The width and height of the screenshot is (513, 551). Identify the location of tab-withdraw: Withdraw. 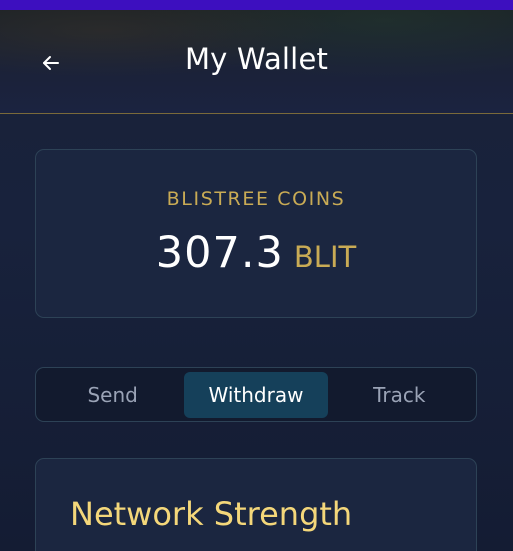
(256, 394).